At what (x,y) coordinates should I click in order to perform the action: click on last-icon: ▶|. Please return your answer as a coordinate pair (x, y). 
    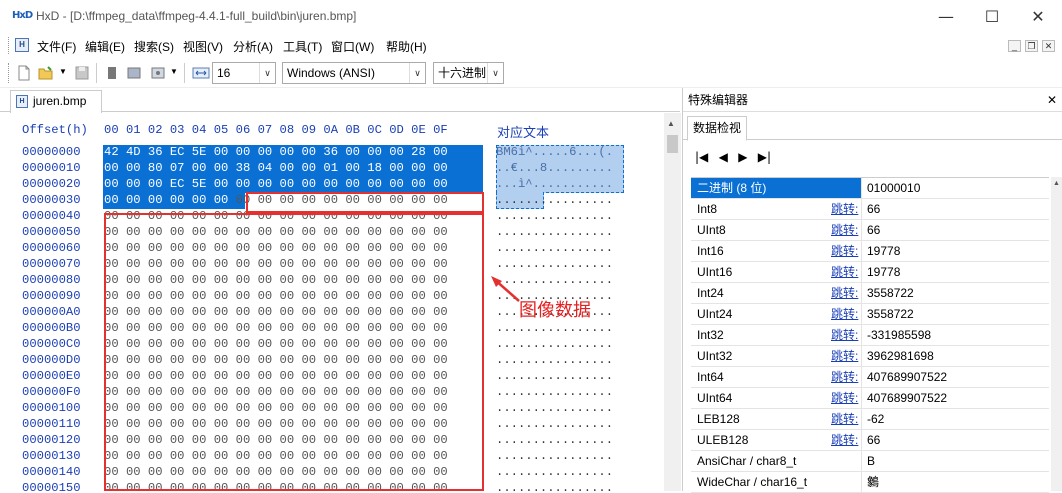
    Looking at the image, I should click on (764, 157).